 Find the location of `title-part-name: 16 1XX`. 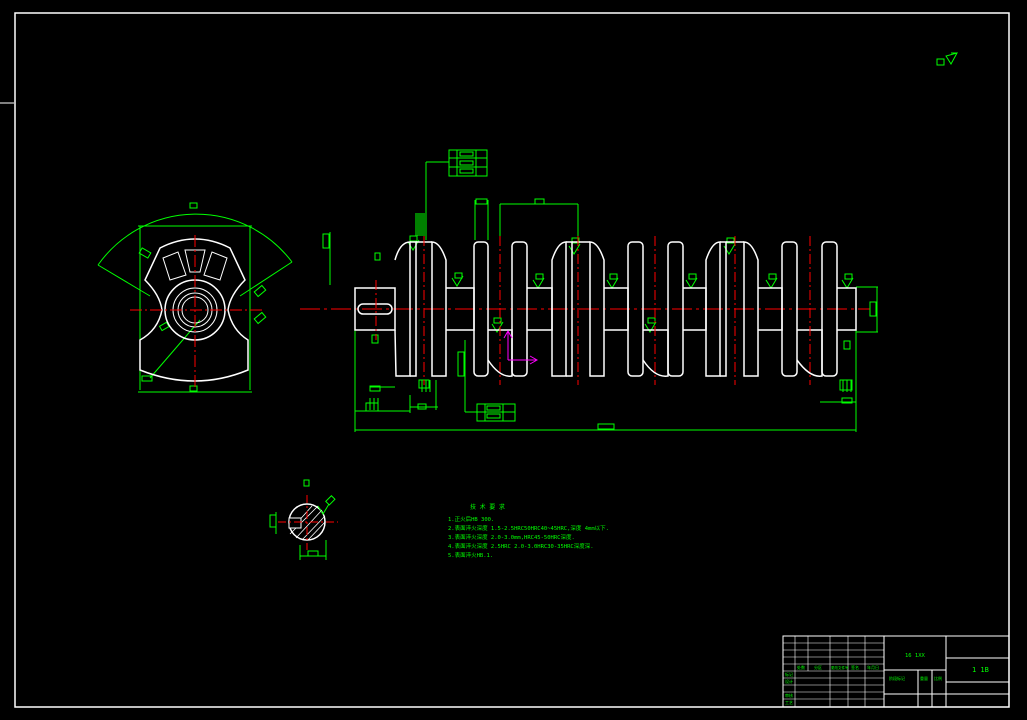

title-part-name: 16 1XX is located at coordinates (915, 656).